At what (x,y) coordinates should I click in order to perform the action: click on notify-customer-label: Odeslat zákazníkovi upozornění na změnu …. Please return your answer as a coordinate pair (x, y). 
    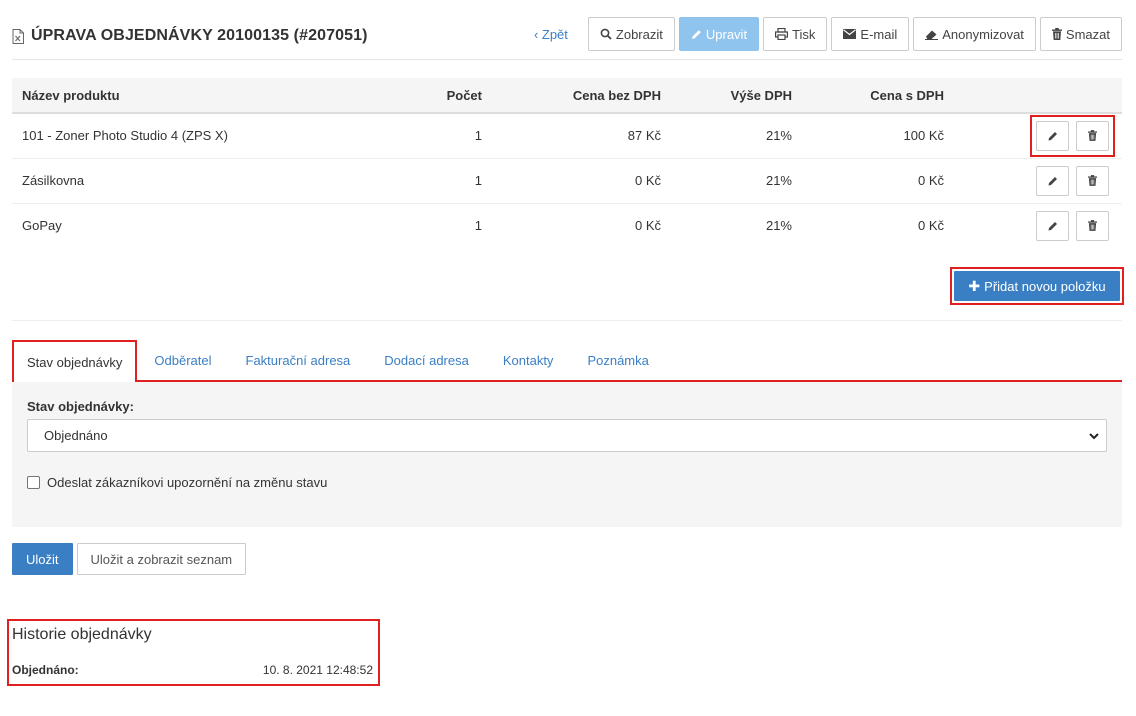
    Looking at the image, I should click on (187, 482).